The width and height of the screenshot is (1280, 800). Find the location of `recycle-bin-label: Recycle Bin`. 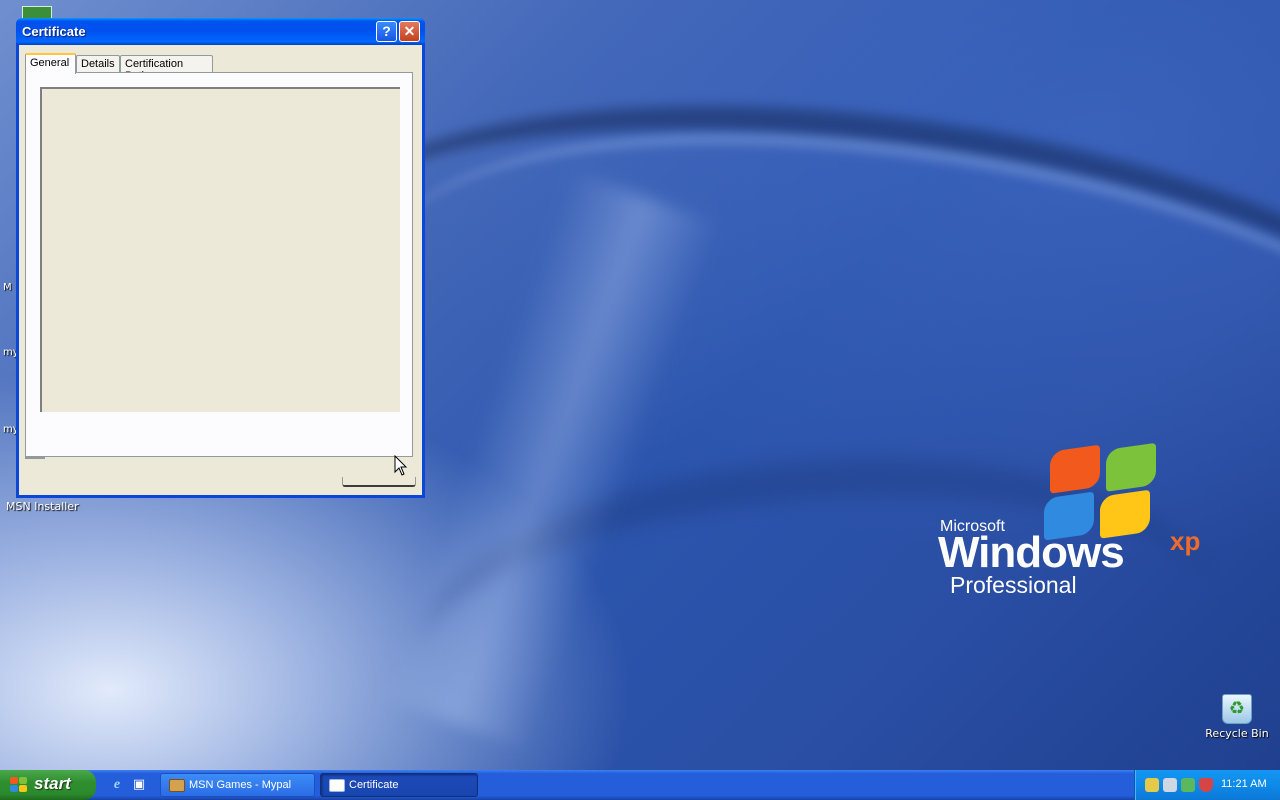

recycle-bin-label: Recycle Bin is located at coordinates (1237, 733).